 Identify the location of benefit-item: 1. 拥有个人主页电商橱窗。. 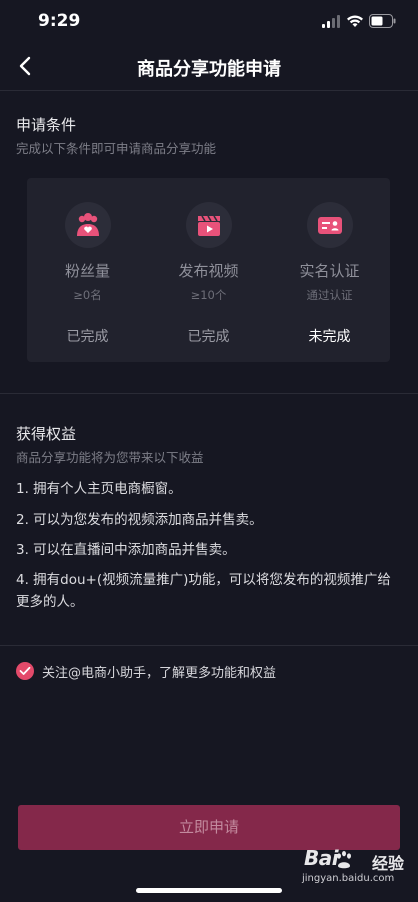
(99, 489).